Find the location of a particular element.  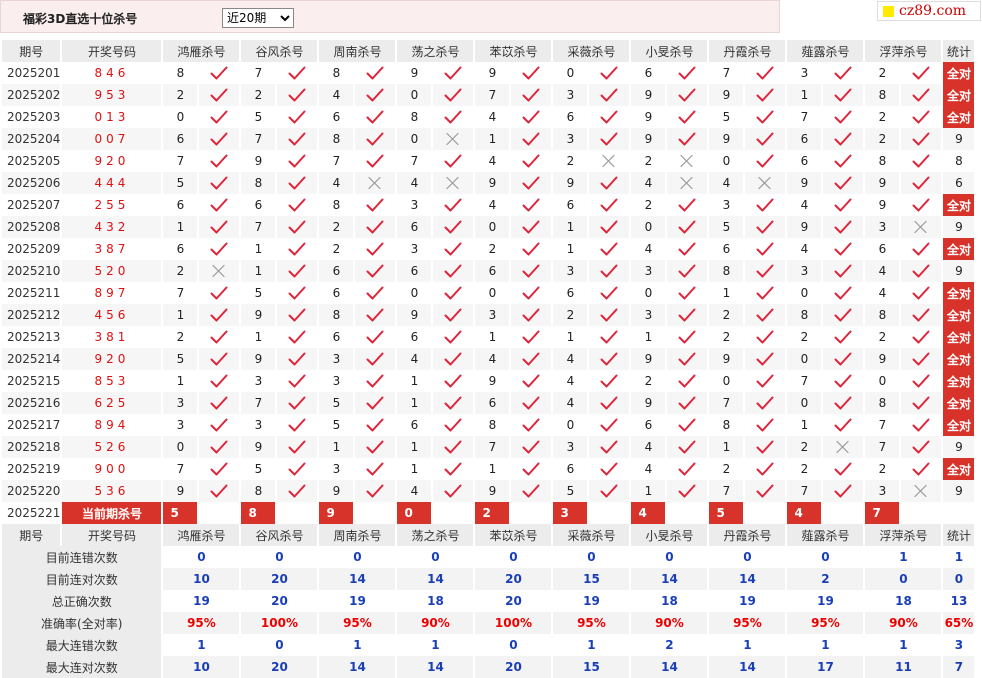

table-row: 2025211 897 7 5 6 0 0 6 0 1 0 4 全对 is located at coordinates (488, 293).